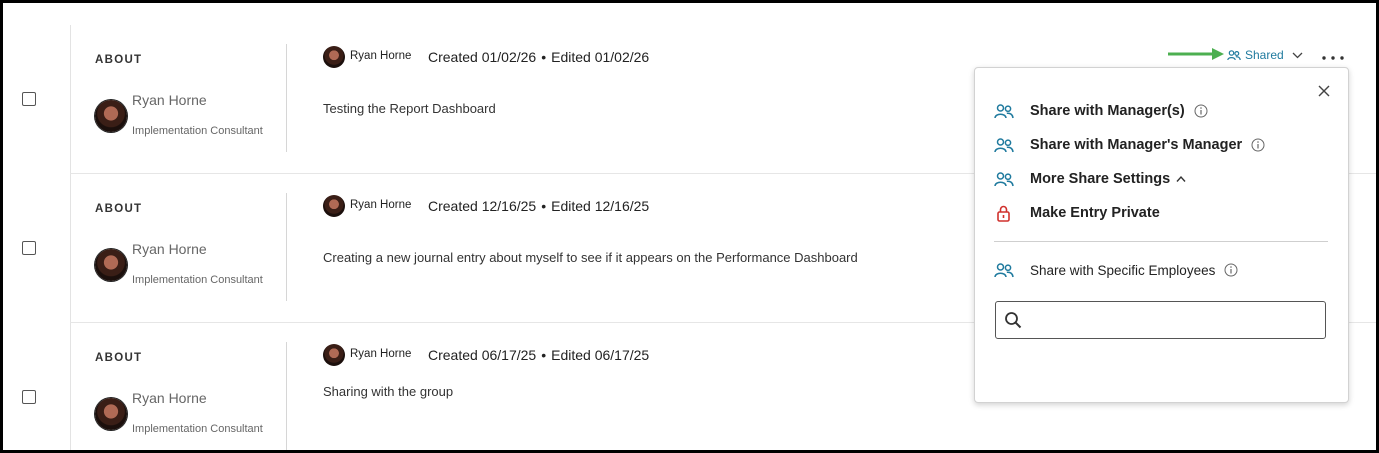 Image resolution: width=1379 pixels, height=453 pixels. What do you see at coordinates (482, 355) in the screenshot?
I see `created-date: Created 06/17/25` at bounding box center [482, 355].